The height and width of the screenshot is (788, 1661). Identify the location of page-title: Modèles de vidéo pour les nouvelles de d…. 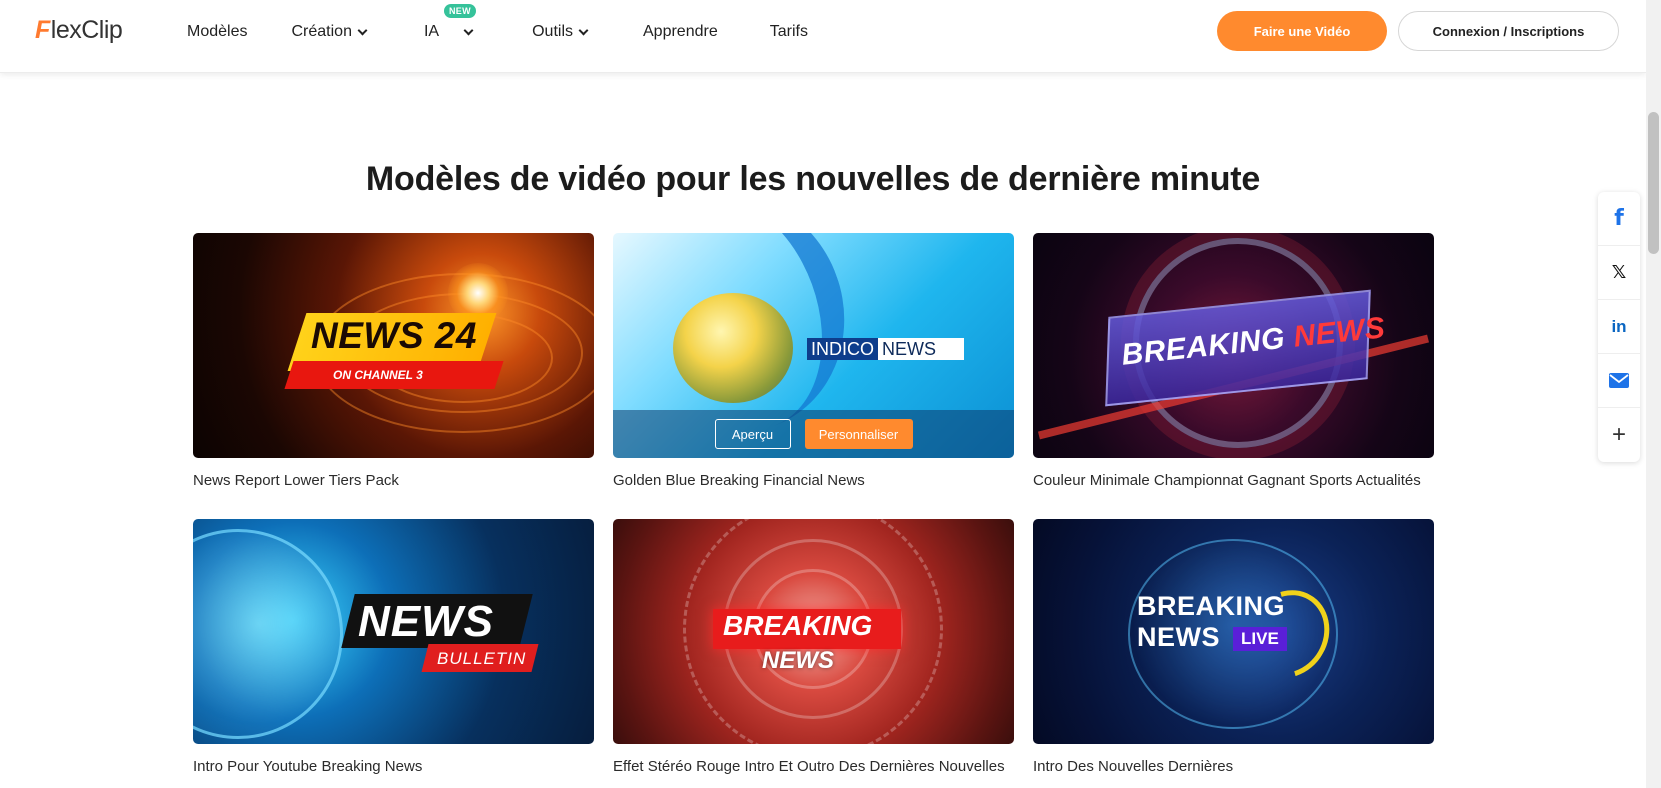
(813, 179).